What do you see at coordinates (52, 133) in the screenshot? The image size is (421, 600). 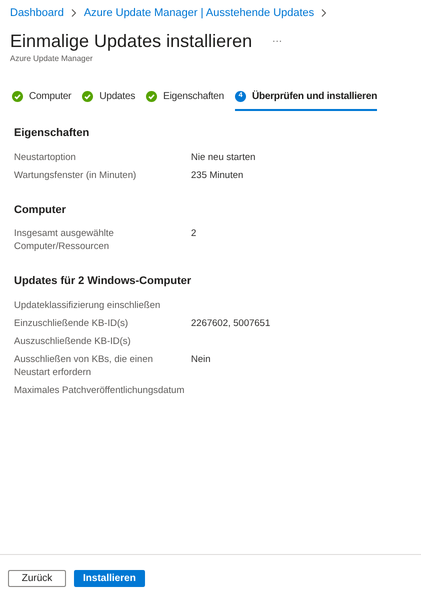 I see `section-heading: Eigenschaften` at bounding box center [52, 133].